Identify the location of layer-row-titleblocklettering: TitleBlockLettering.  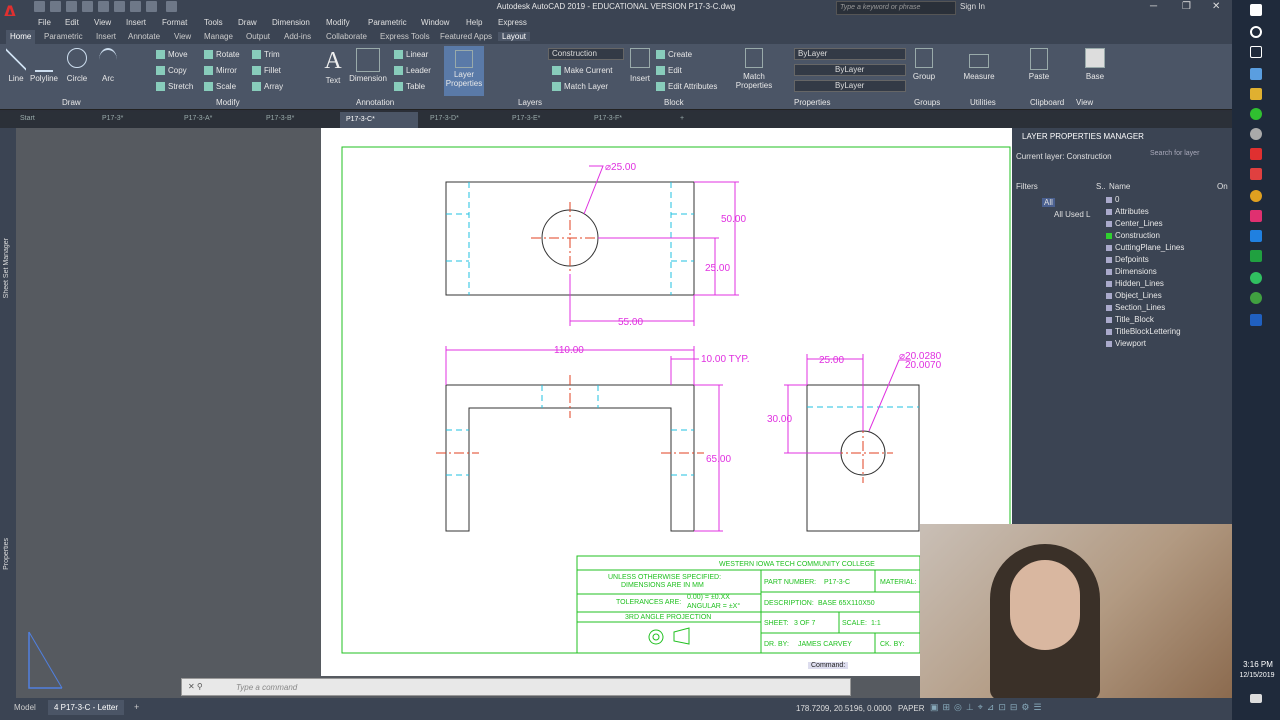
(1143, 331).